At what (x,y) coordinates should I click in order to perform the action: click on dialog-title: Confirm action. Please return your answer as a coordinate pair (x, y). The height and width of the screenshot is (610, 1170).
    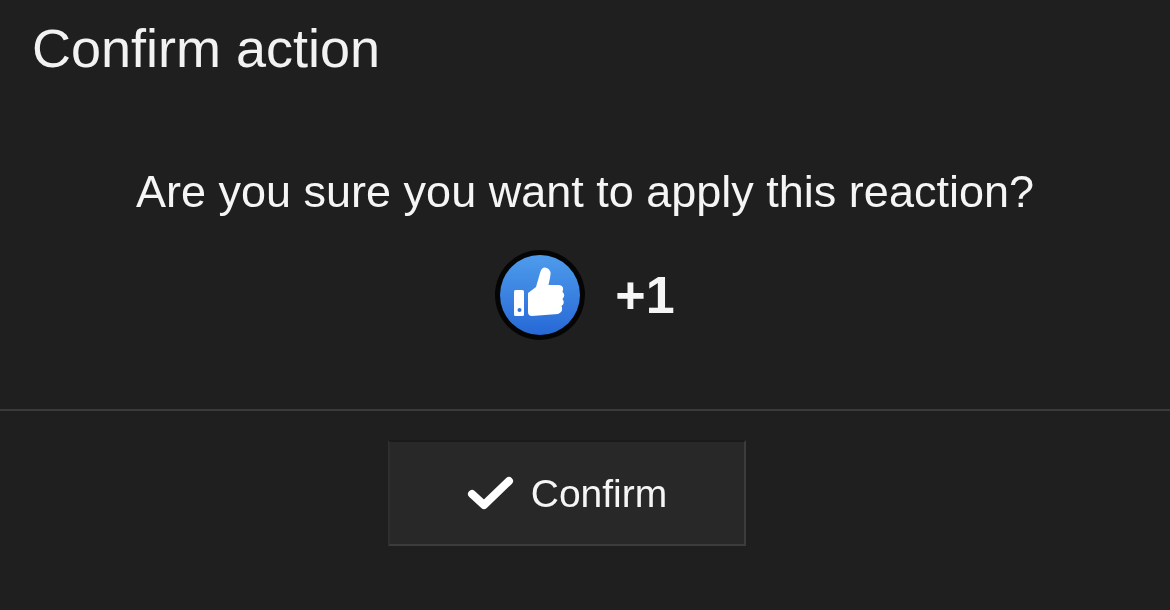
    Looking at the image, I should click on (206, 48).